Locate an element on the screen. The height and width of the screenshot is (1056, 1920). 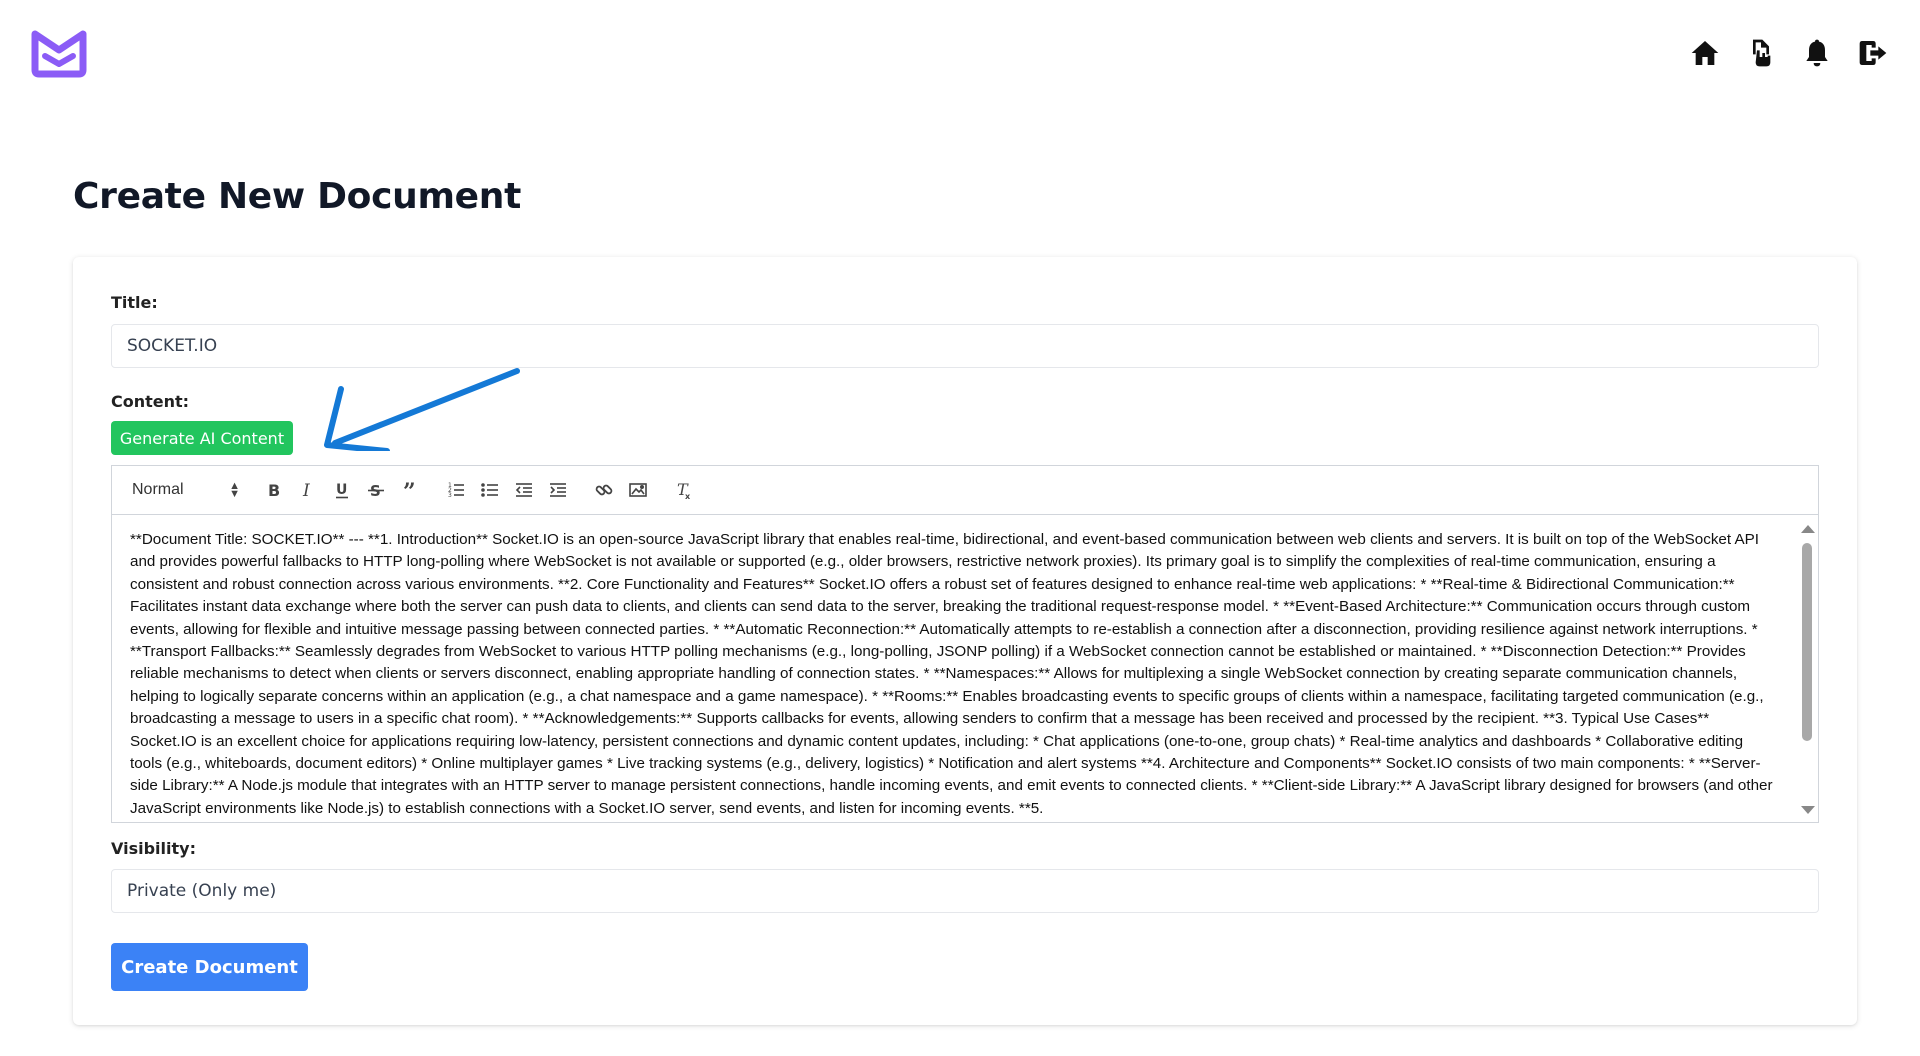
clean-group: Tx is located at coordinates (684, 490).